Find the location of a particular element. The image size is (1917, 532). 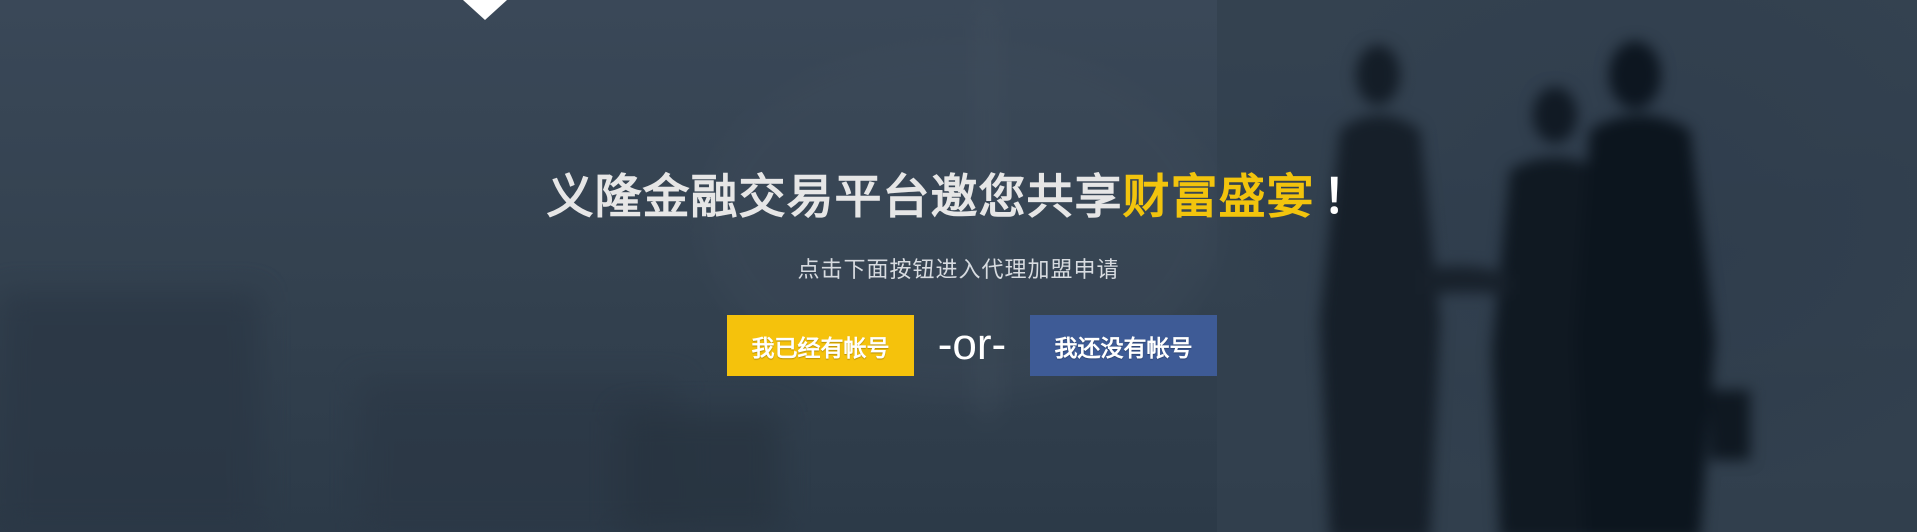

banner-headline: 义隆金融交易平台邀您共享财富盛宴！ is located at coordinates (958, 192).